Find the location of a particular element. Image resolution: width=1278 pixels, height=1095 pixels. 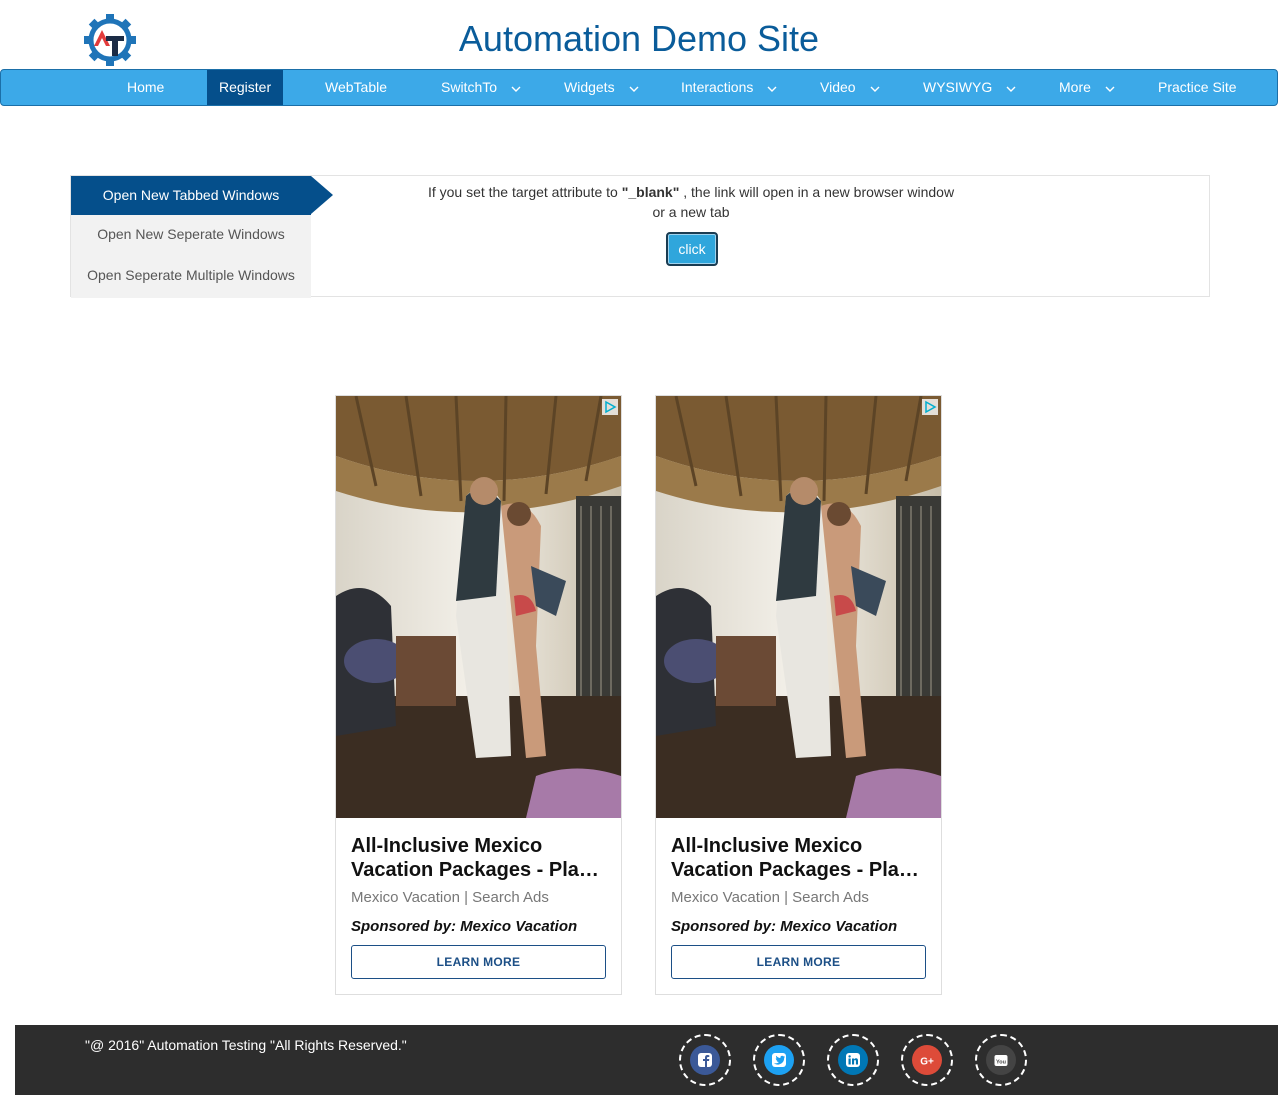

nav-practice-site: Practice Site is located at coordinates (1197, 87).